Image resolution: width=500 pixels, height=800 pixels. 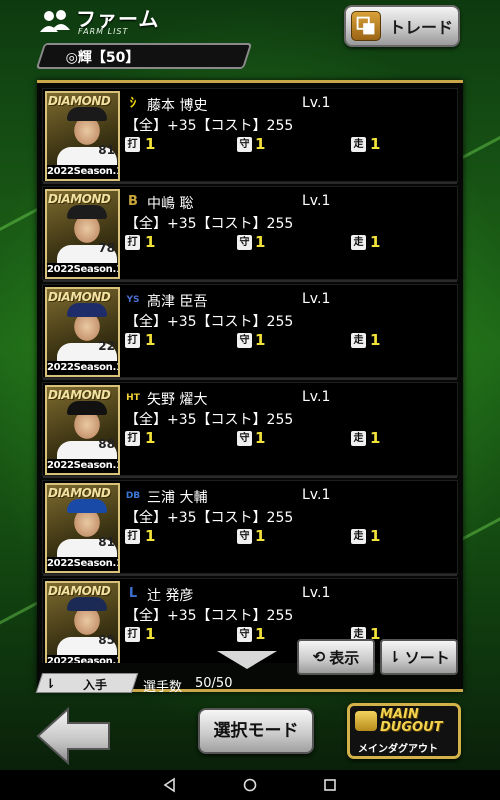 I want to click on sort-label: ソート, so click(x=427, y=657).